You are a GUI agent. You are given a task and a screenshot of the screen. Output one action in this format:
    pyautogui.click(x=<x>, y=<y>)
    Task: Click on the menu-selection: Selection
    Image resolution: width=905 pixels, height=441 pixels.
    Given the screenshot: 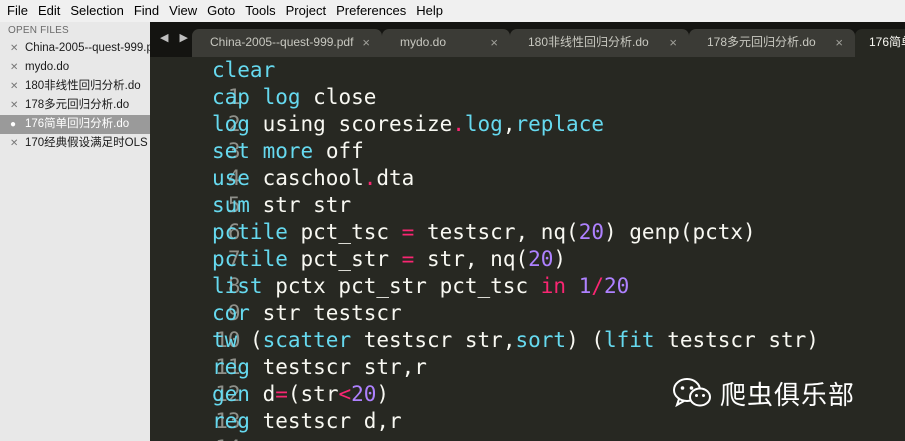 What is the action you would take?
    pyautogui.click(x=96, y=11)
    